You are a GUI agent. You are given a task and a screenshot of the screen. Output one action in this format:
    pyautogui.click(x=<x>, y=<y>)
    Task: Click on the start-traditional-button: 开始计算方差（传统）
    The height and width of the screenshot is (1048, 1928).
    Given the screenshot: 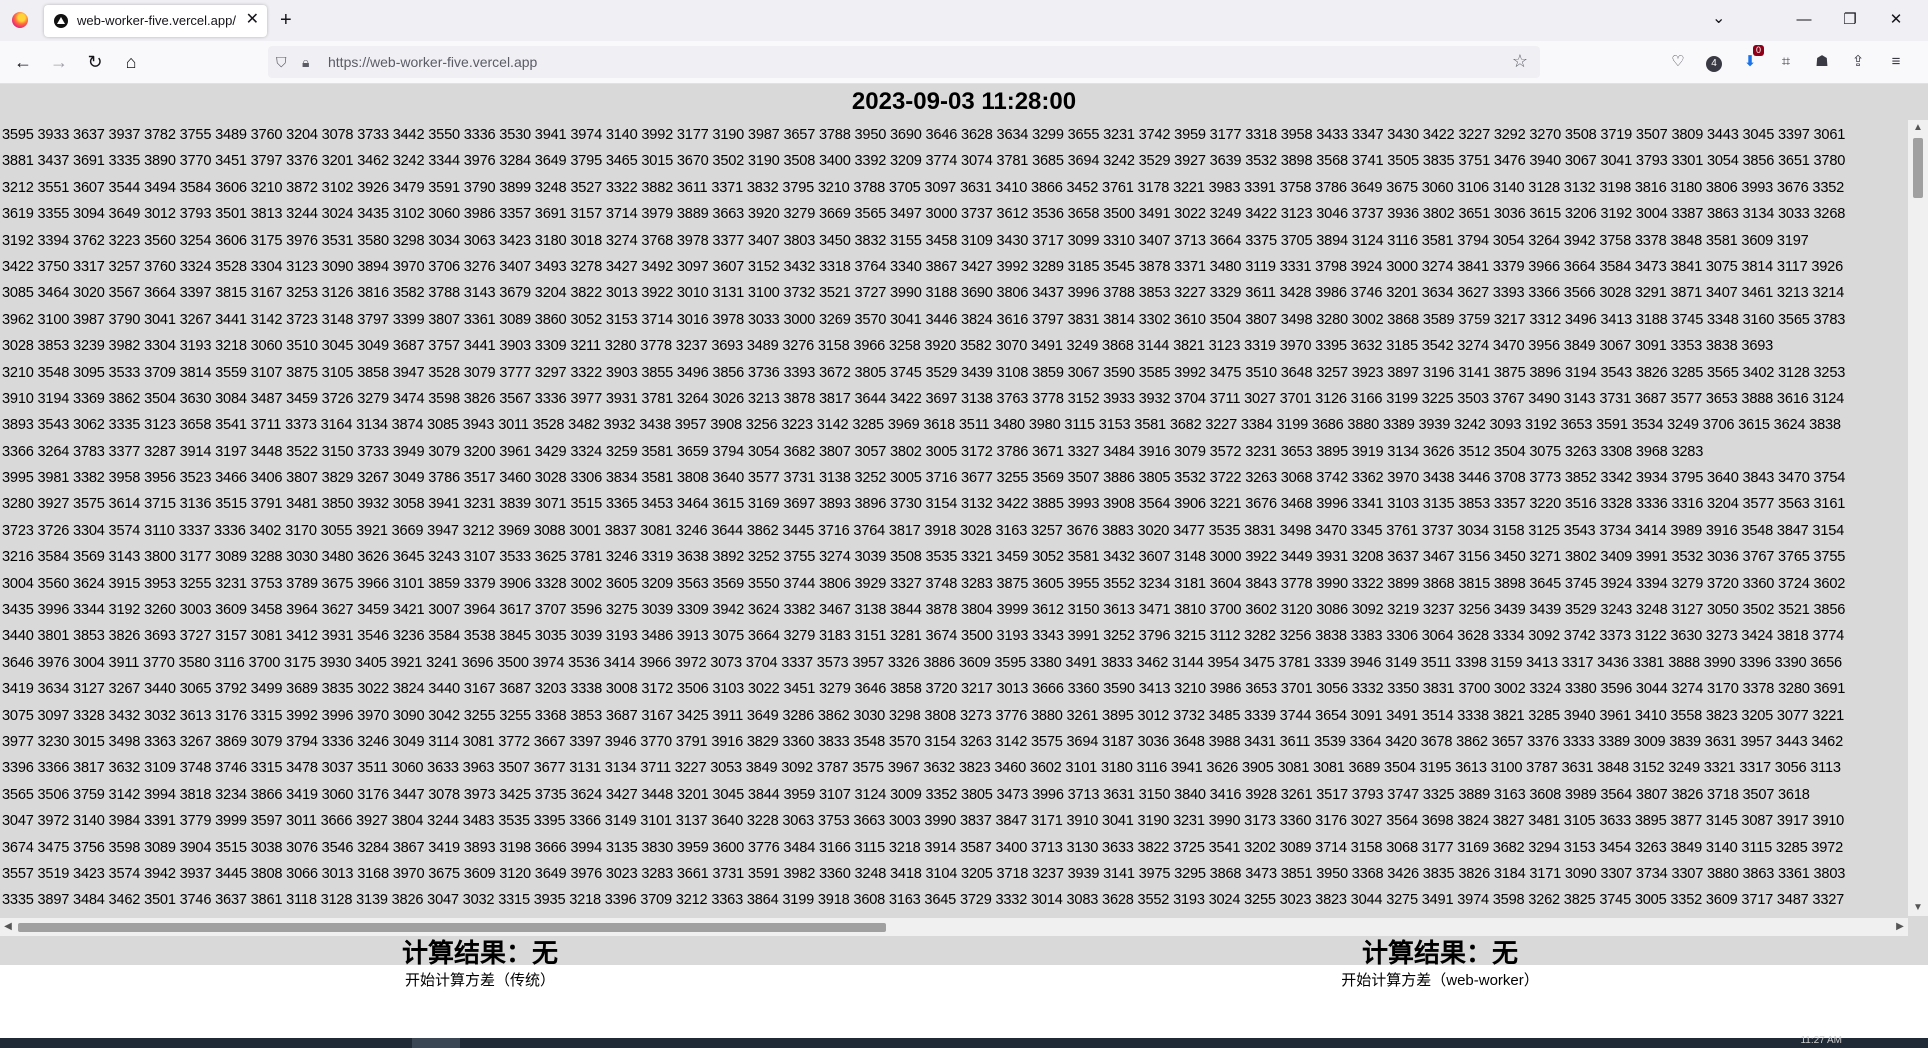 What is the action you would take?
    pyautogui.click(x=480, y=981)
    